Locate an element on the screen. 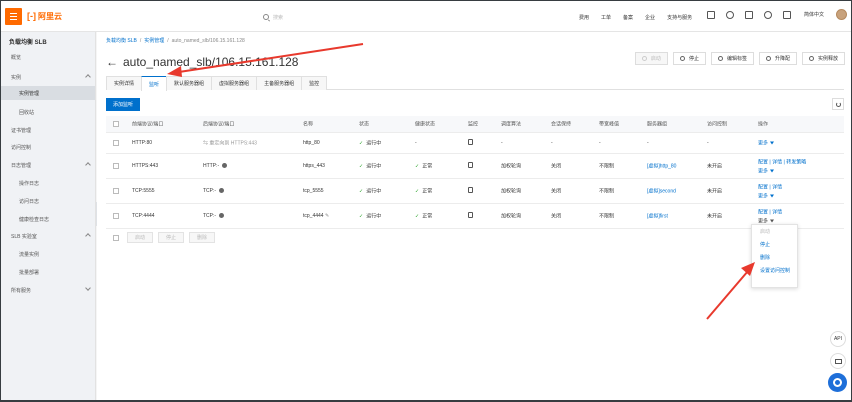 The width and height of the screenshot is (852, 402). bandwidth-cell: 不限制 is located at coordinates (607, 191).